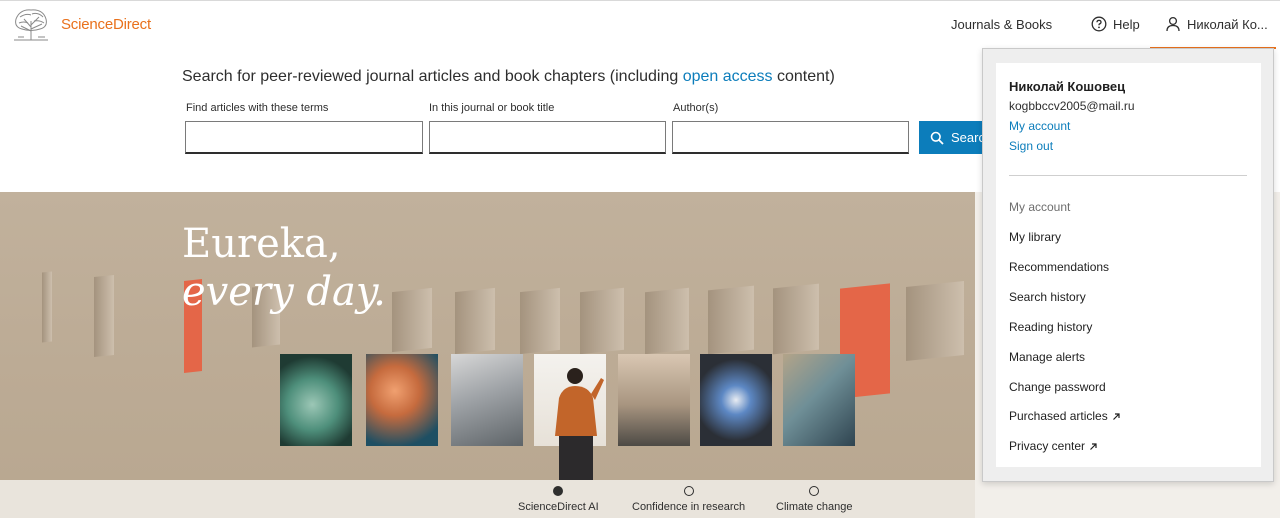  What do you see at coordinates (558, 491) in the screenshot?
I see `carousel-dot-active` at bounding box center [558, 491].